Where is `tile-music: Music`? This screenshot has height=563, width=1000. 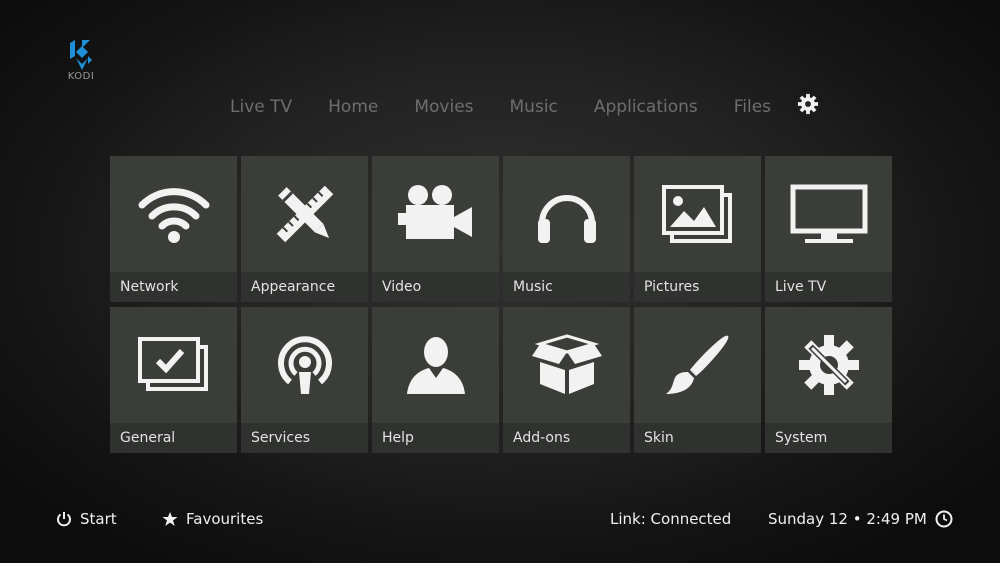
tile-music: Music is located at coordinates (566, 229).